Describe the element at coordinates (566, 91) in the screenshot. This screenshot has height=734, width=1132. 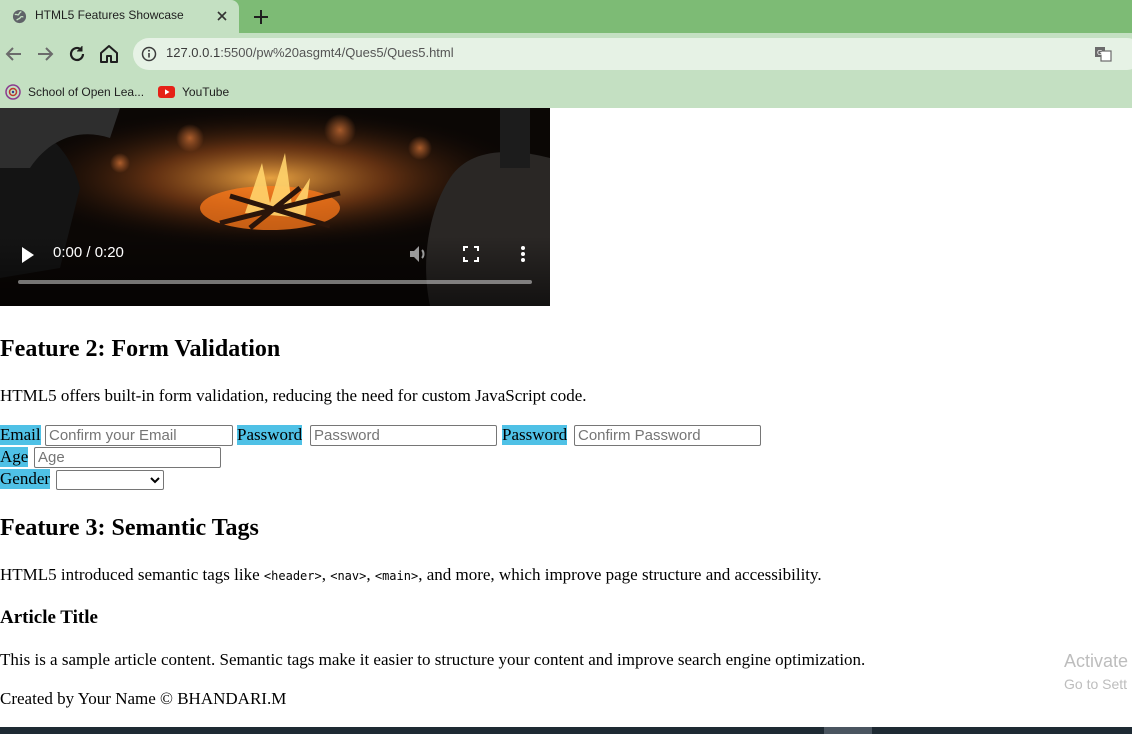
I see `bookmarks-bar: School of Open Lea... YouTube` at that location.